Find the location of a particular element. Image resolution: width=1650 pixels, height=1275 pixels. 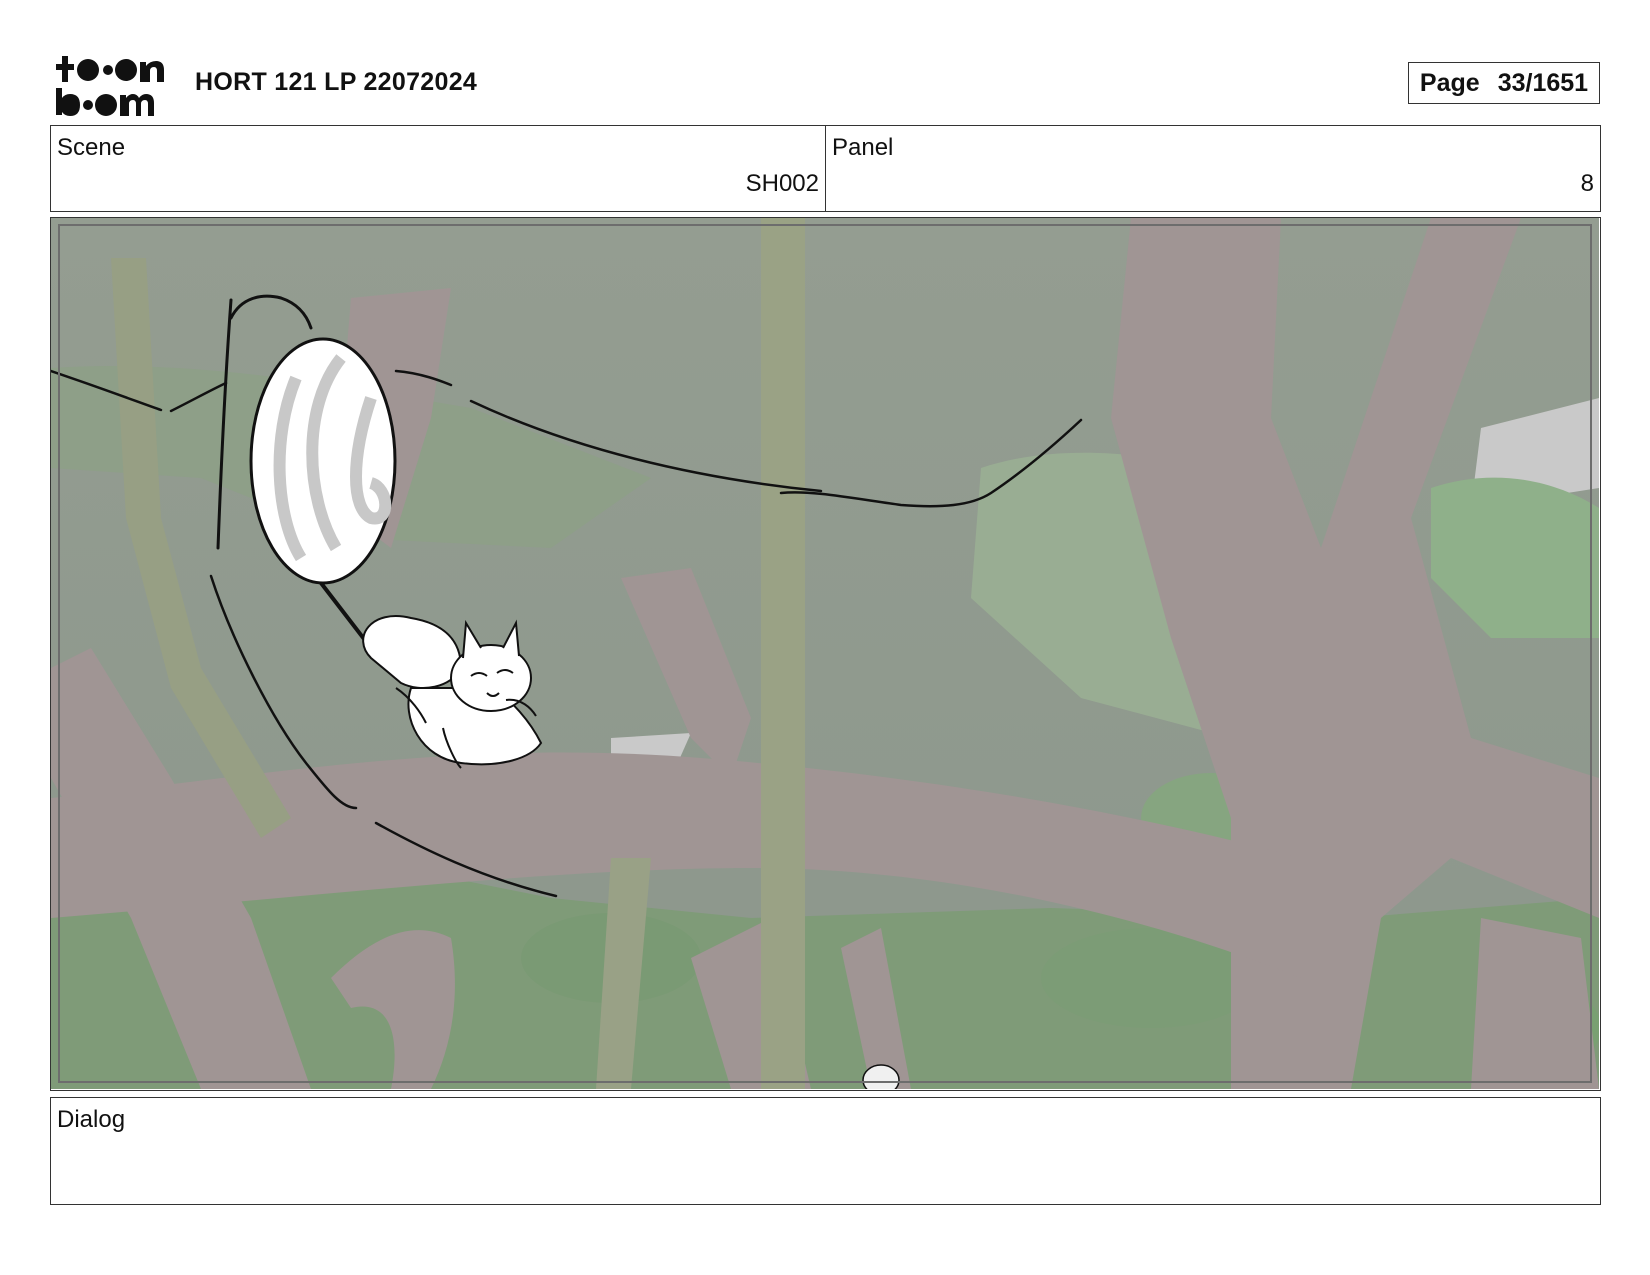

panel-cell: Panel 8 is located at coordinates (1212, 168).